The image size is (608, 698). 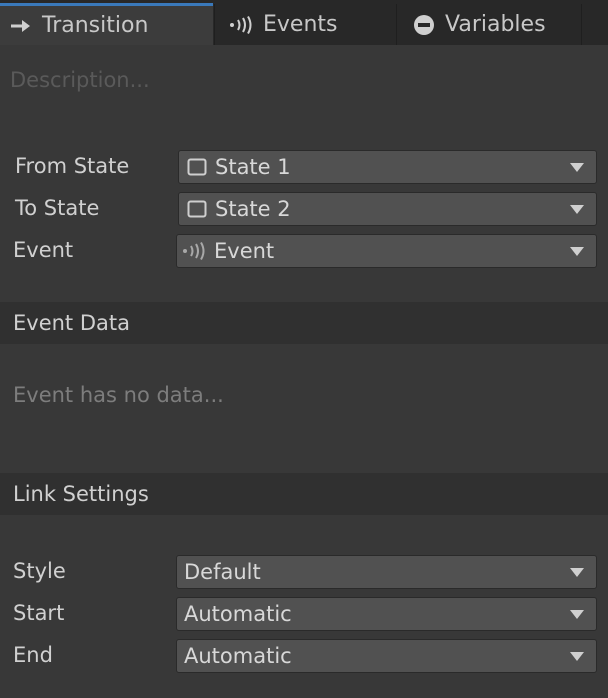 What do you see at coordinates (304, 494) in the screenshot?
I see `link-settings-header: Link Settings` at bounding box center [304, 494].